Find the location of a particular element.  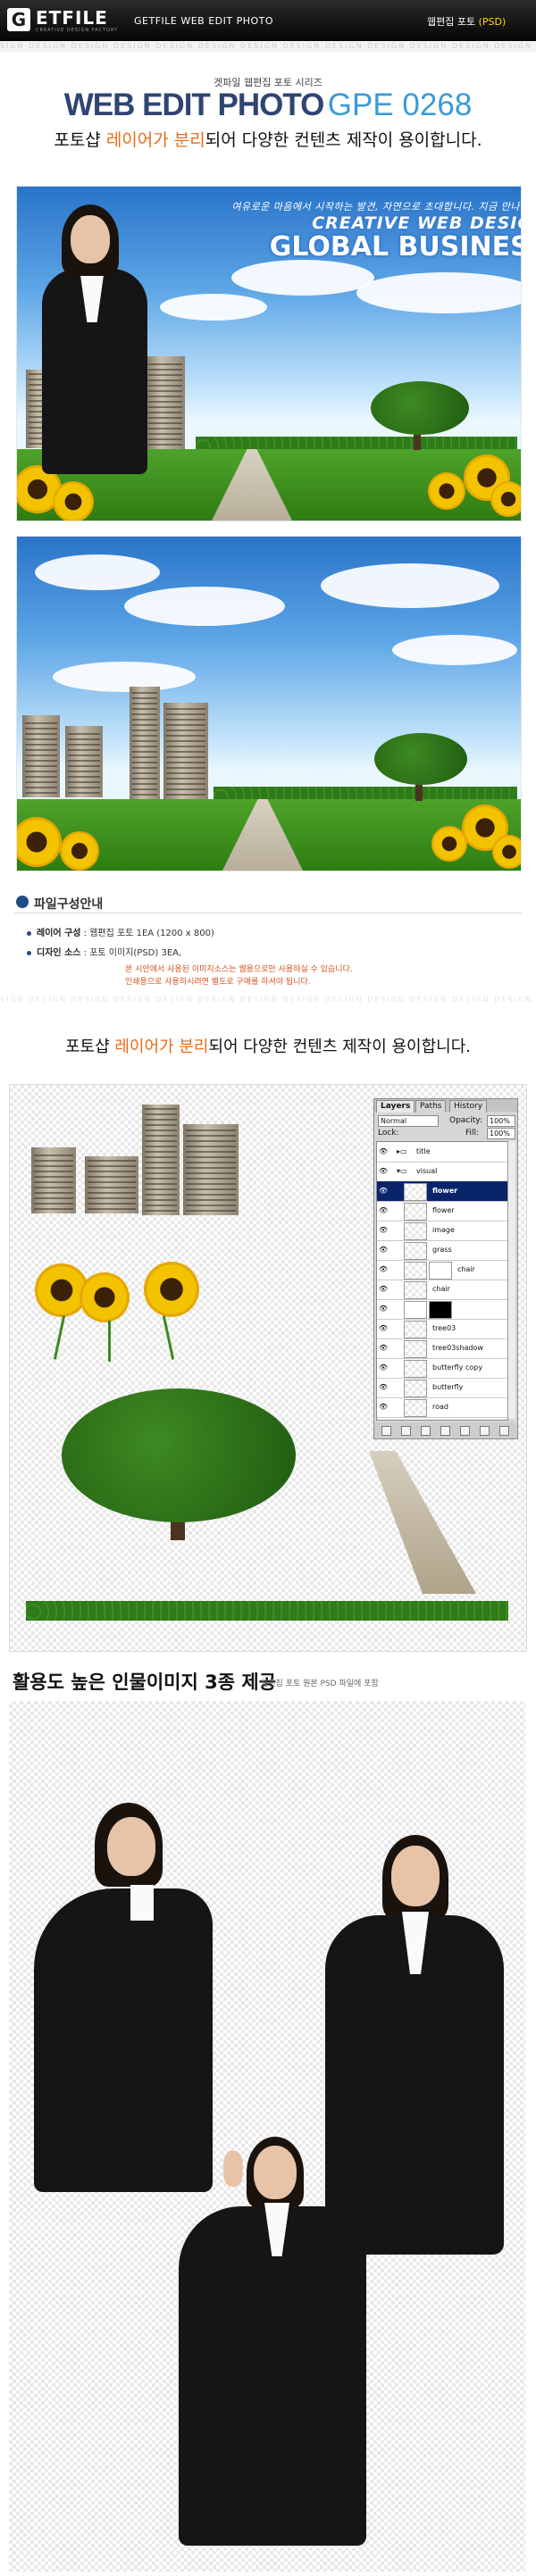

opacity-label: Opacity: is located at coordinates (465, 1120).